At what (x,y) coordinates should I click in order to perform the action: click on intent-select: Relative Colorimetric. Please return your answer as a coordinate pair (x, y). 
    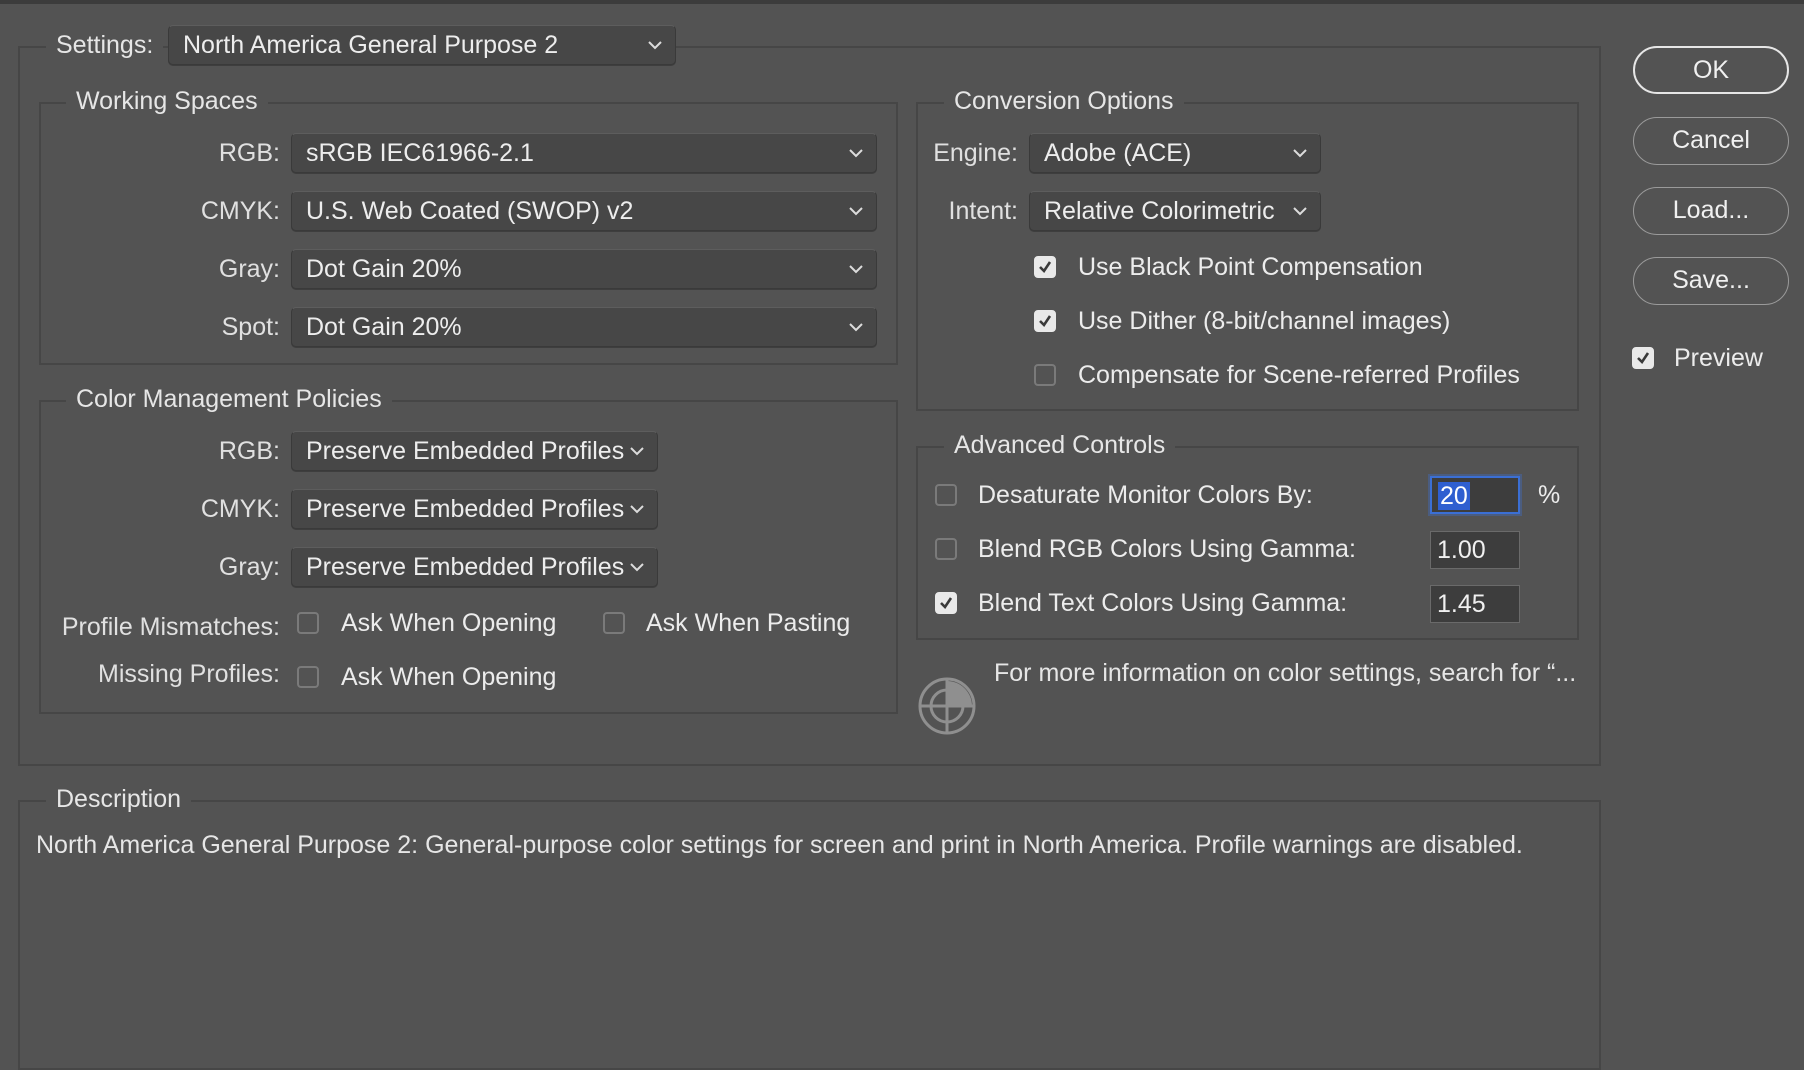
    Looking at the image, I should click on (1175, 211).